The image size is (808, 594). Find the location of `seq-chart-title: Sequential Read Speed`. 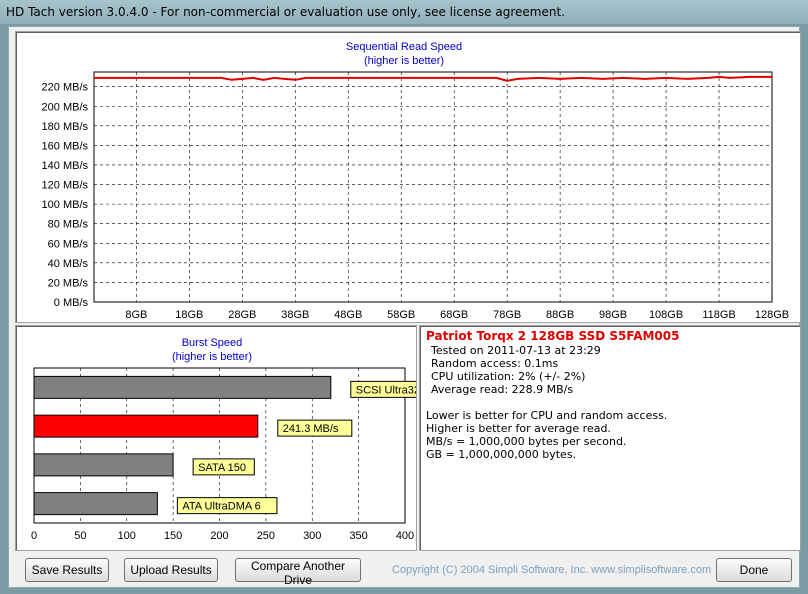

seq-chart-title: Sequential Read Speed is located at coordinates (404, 47).